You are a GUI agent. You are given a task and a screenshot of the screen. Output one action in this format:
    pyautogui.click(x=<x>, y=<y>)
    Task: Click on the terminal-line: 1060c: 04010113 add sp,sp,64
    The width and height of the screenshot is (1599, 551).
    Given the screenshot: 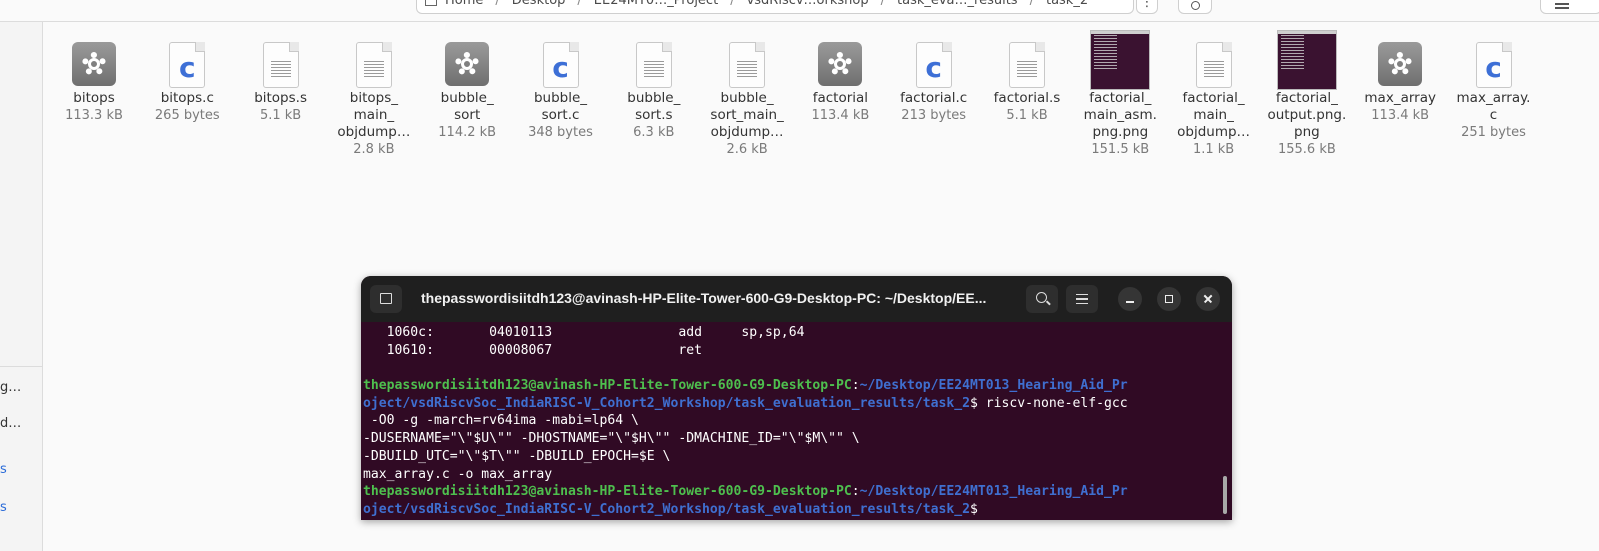 What is the action you would take?
    pyautogui.click(x=584, y=332)
    